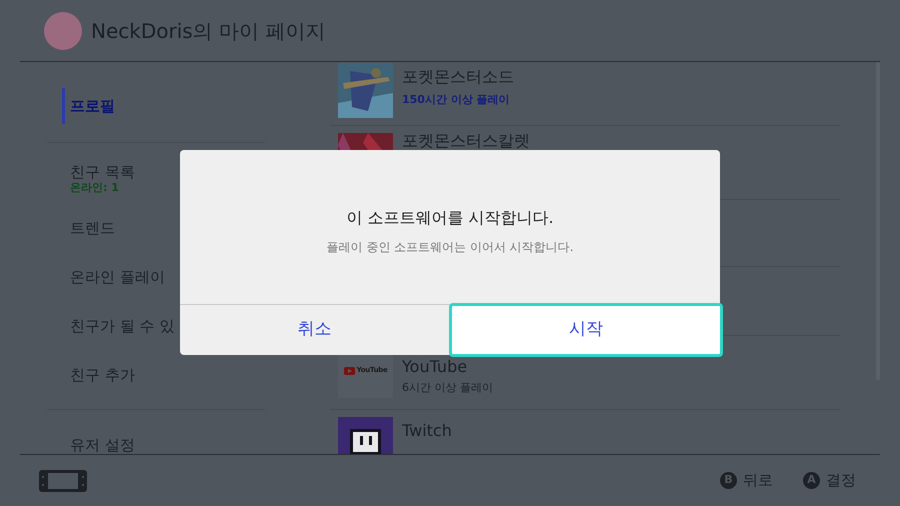 This screenshot has height=506, width=900. Describe the element at coordinates (160, 432) in the screenshot. I see `sidebar-item: 유저 설정` at that location.